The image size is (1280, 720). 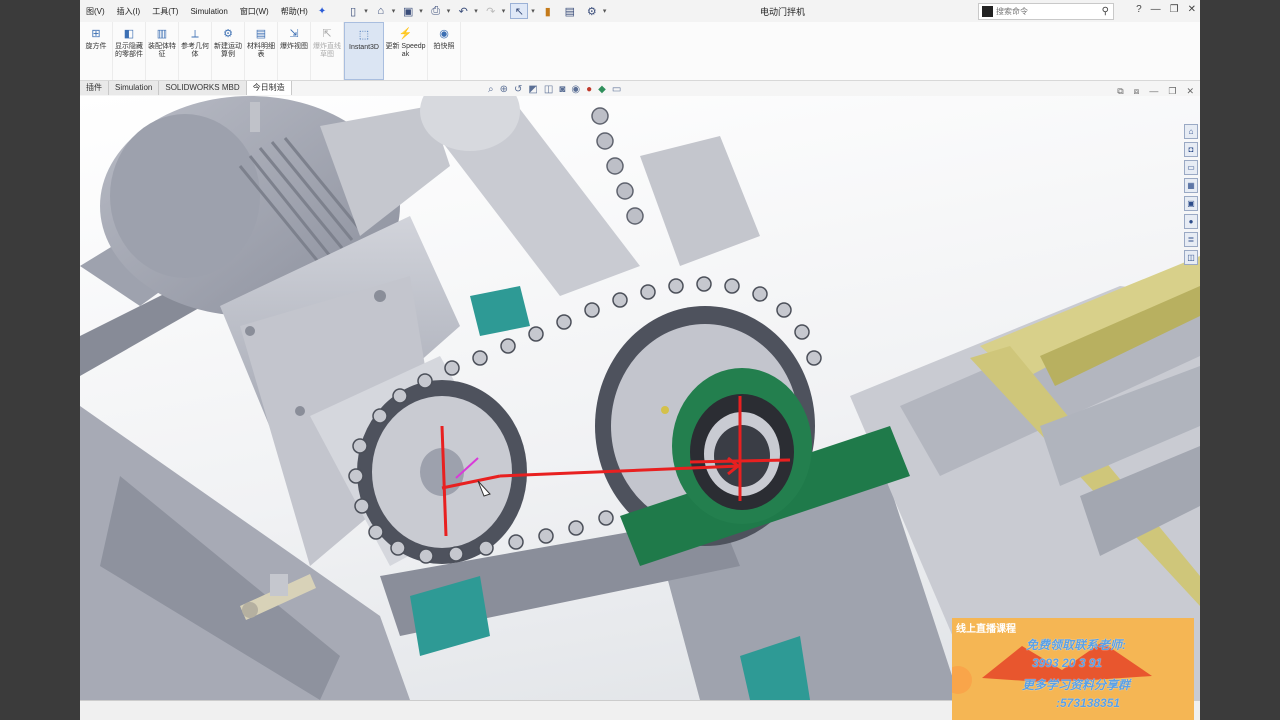 I want to click on snapshot-icon: ◉, so click(x=444, y=34).